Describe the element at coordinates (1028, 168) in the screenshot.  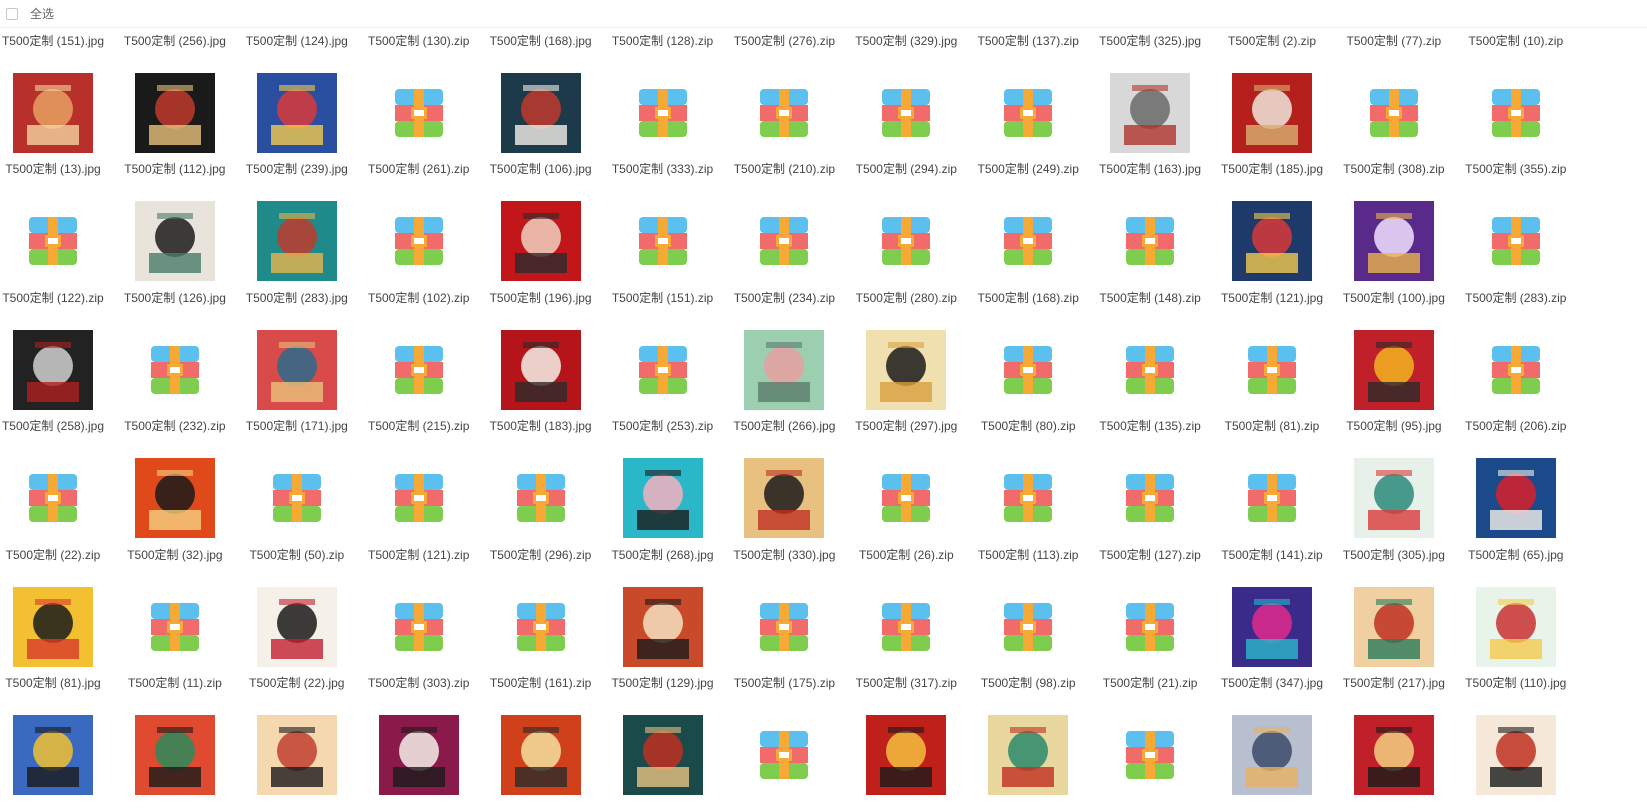
I see `file-name-label: T500定制 (249).zip` at that location.